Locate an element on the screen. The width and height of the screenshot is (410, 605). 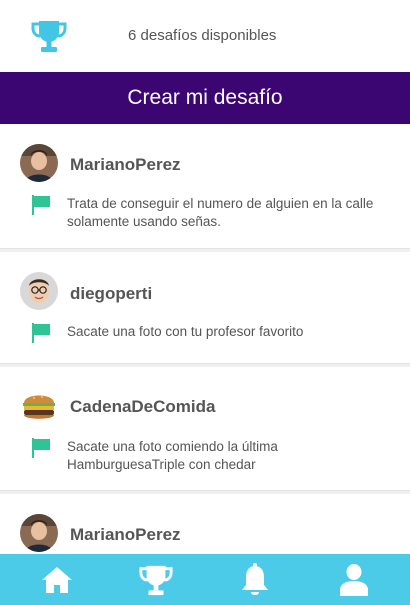
create-challenge-button: Crear mi desafío is located at coordinates (205, 98).